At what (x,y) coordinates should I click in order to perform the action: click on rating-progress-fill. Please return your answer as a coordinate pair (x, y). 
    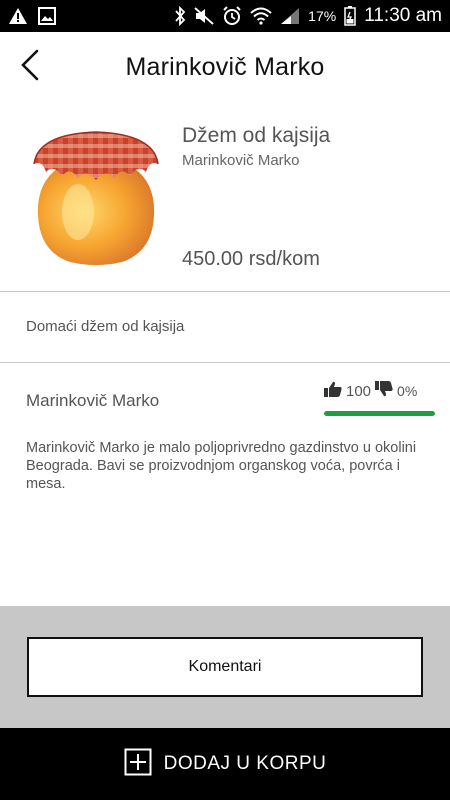
    Looking at the image, I should click on (379, 413).